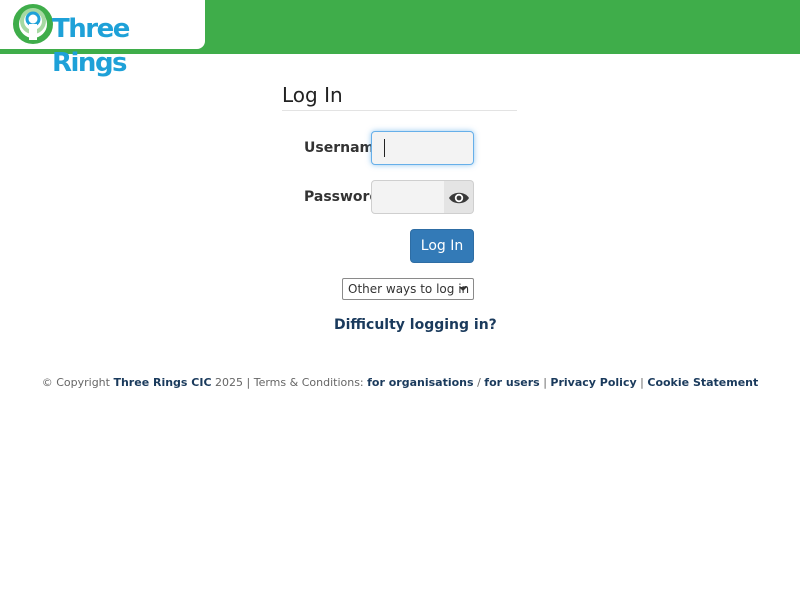  I want to click on terms-users-link: for users, so click(511, 382).